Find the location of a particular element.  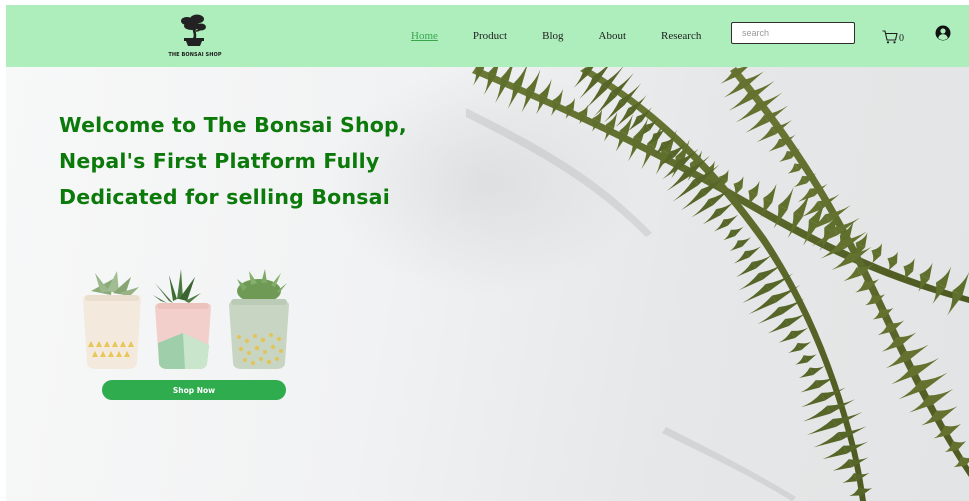

cart-button: 0 is located at coordinates (895, 35).